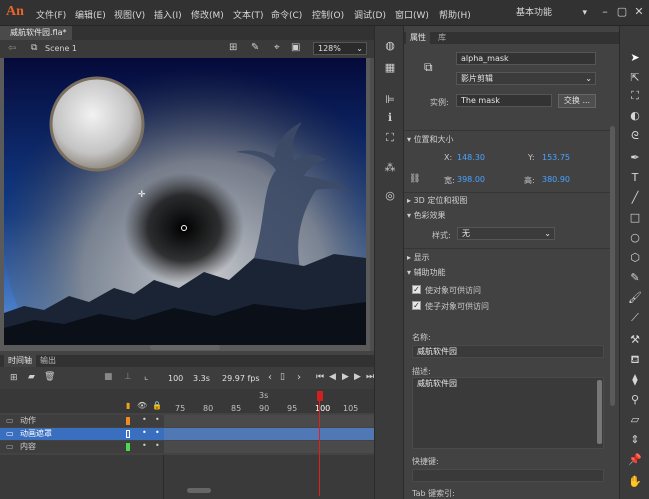 The image size is (649, 499). What do you see at coordinates (635, 96) in the screenshot?
I see `free-transform-tool-icon: ⛶` at bounding box center [635, 96].